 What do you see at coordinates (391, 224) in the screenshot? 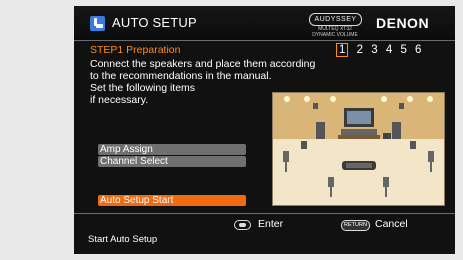
I see `cancel-hint: Cancel` at bounding box center [391, 224].